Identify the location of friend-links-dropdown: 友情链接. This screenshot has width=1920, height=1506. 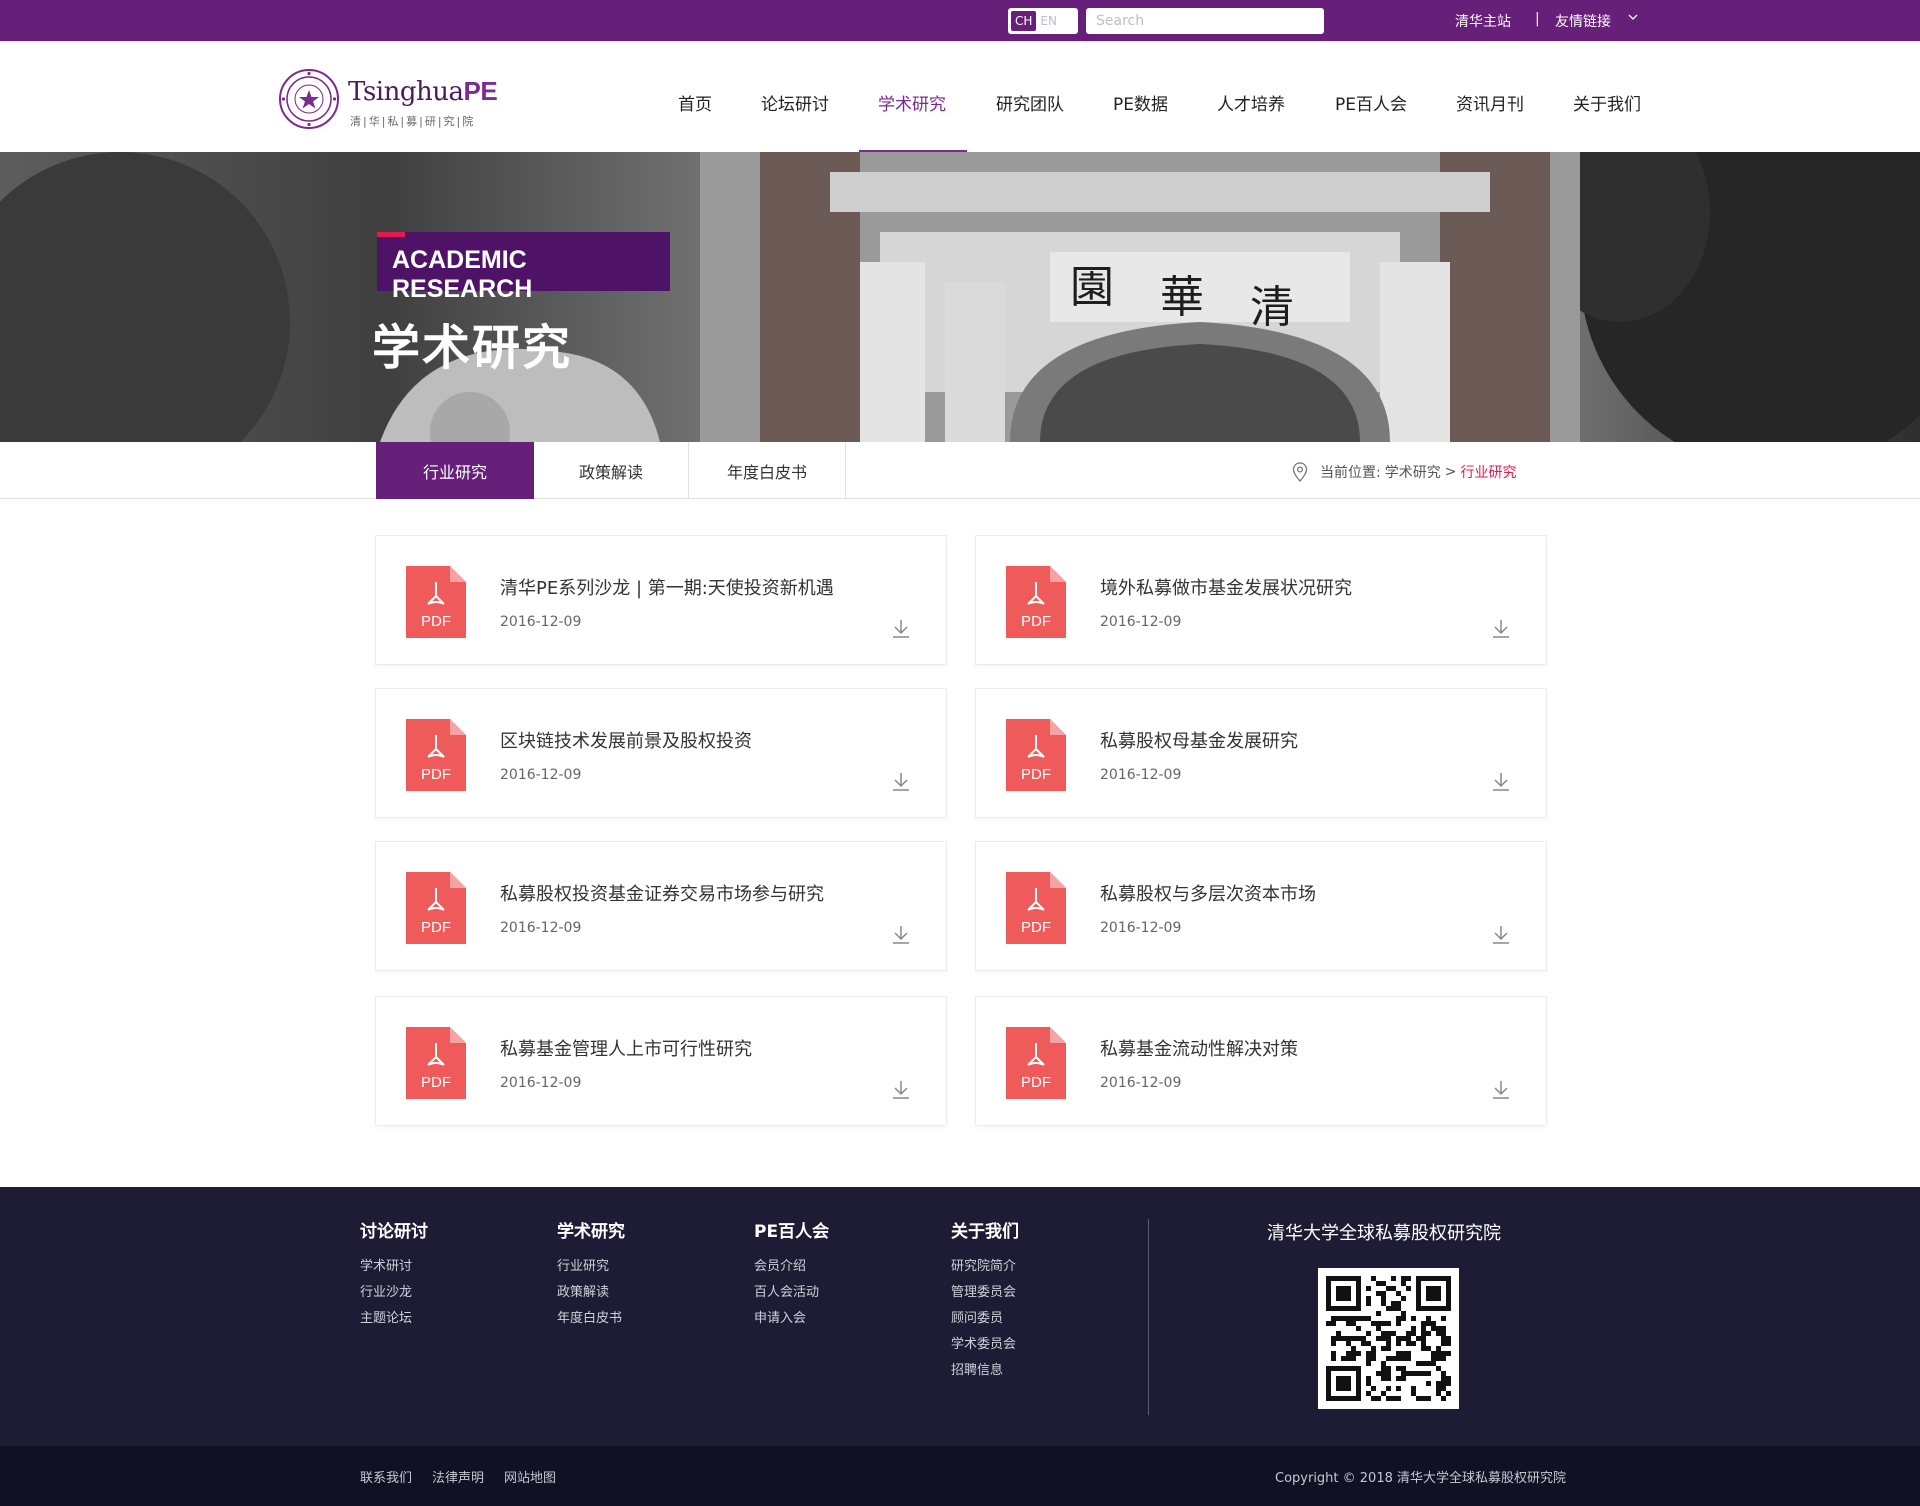
(1583, 21).